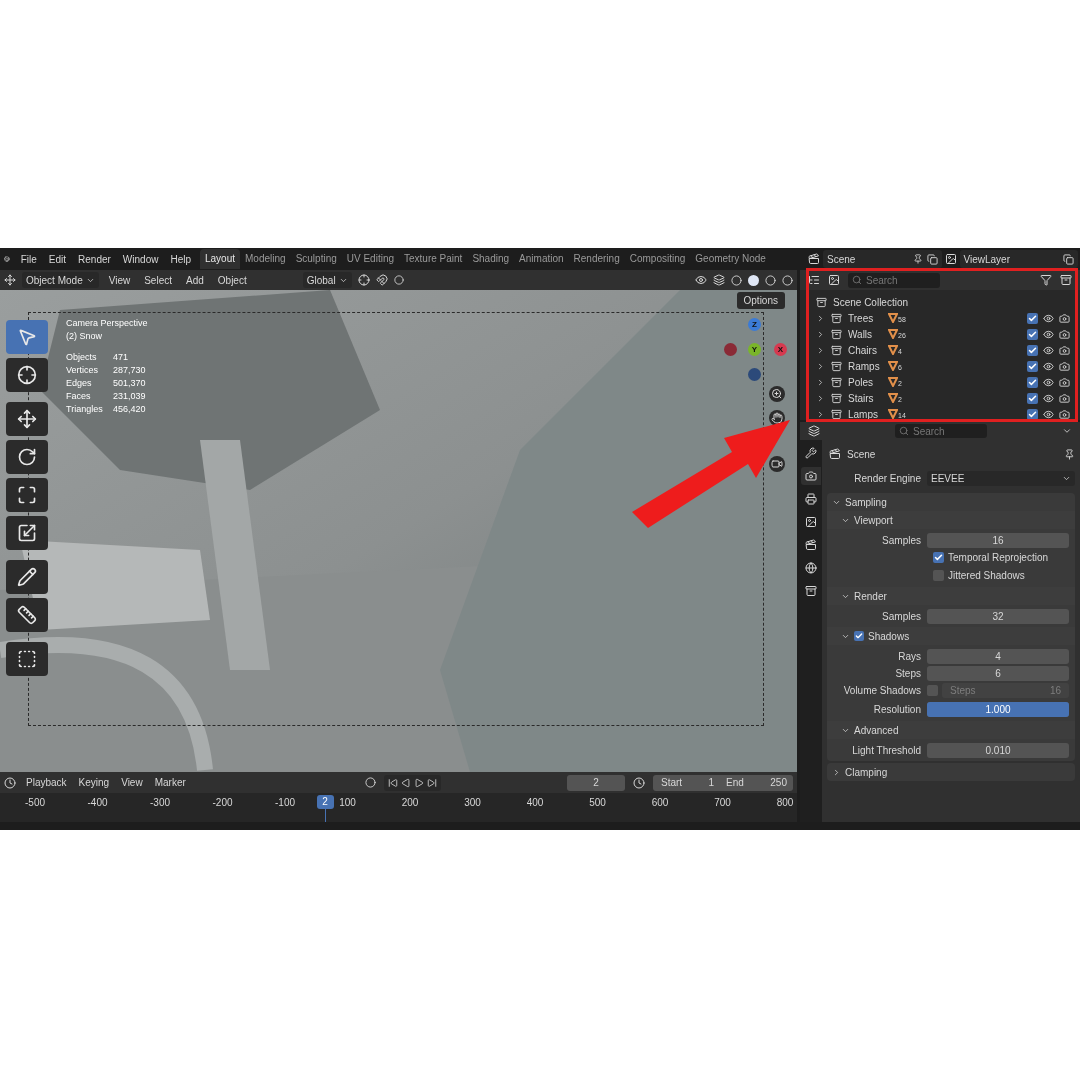  Describe the element at coordinates (158, 280) in the screenshot. I see `menu-item: Select` at that location.